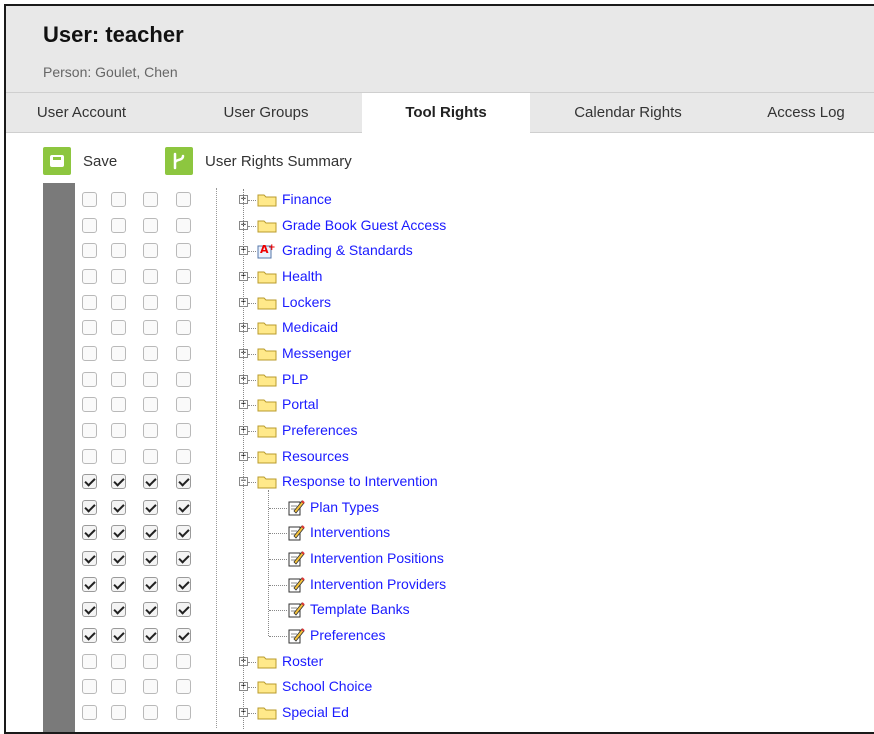 The height and width of the screenshot is (734, 874). Describe the element at coordinates (377, 558) in the screenshot. I see `tree-item-label: Intervention Positions` at that location.